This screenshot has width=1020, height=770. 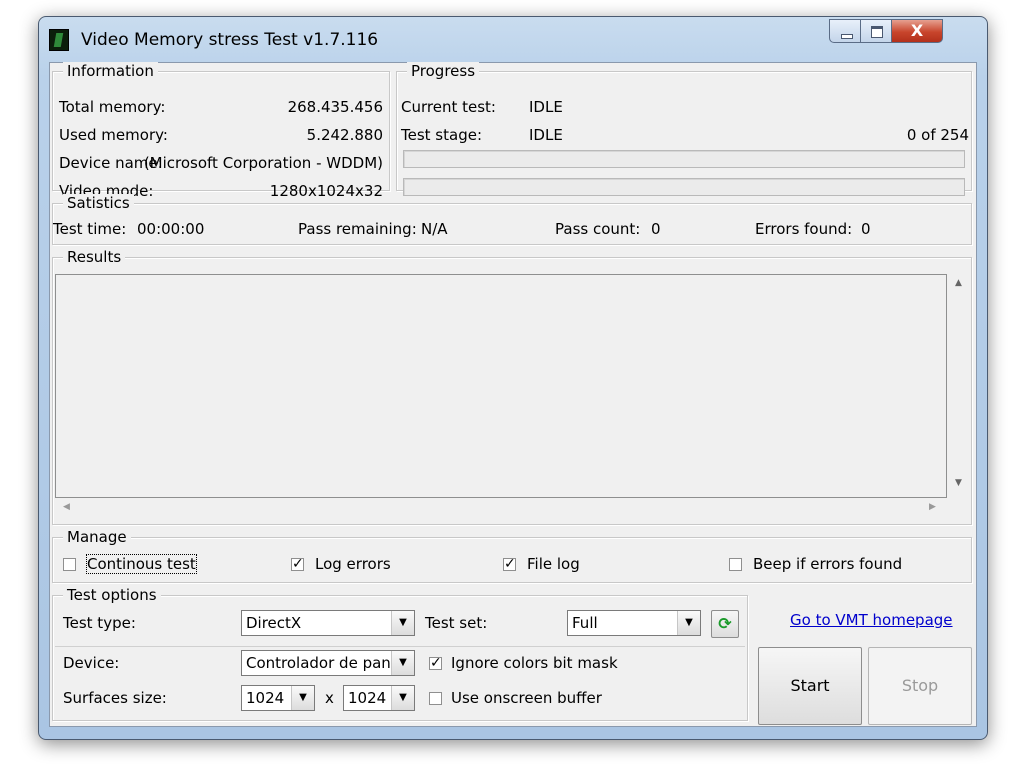 I want to click on refresh-icon: ⟳, so click(x=725, y=623).